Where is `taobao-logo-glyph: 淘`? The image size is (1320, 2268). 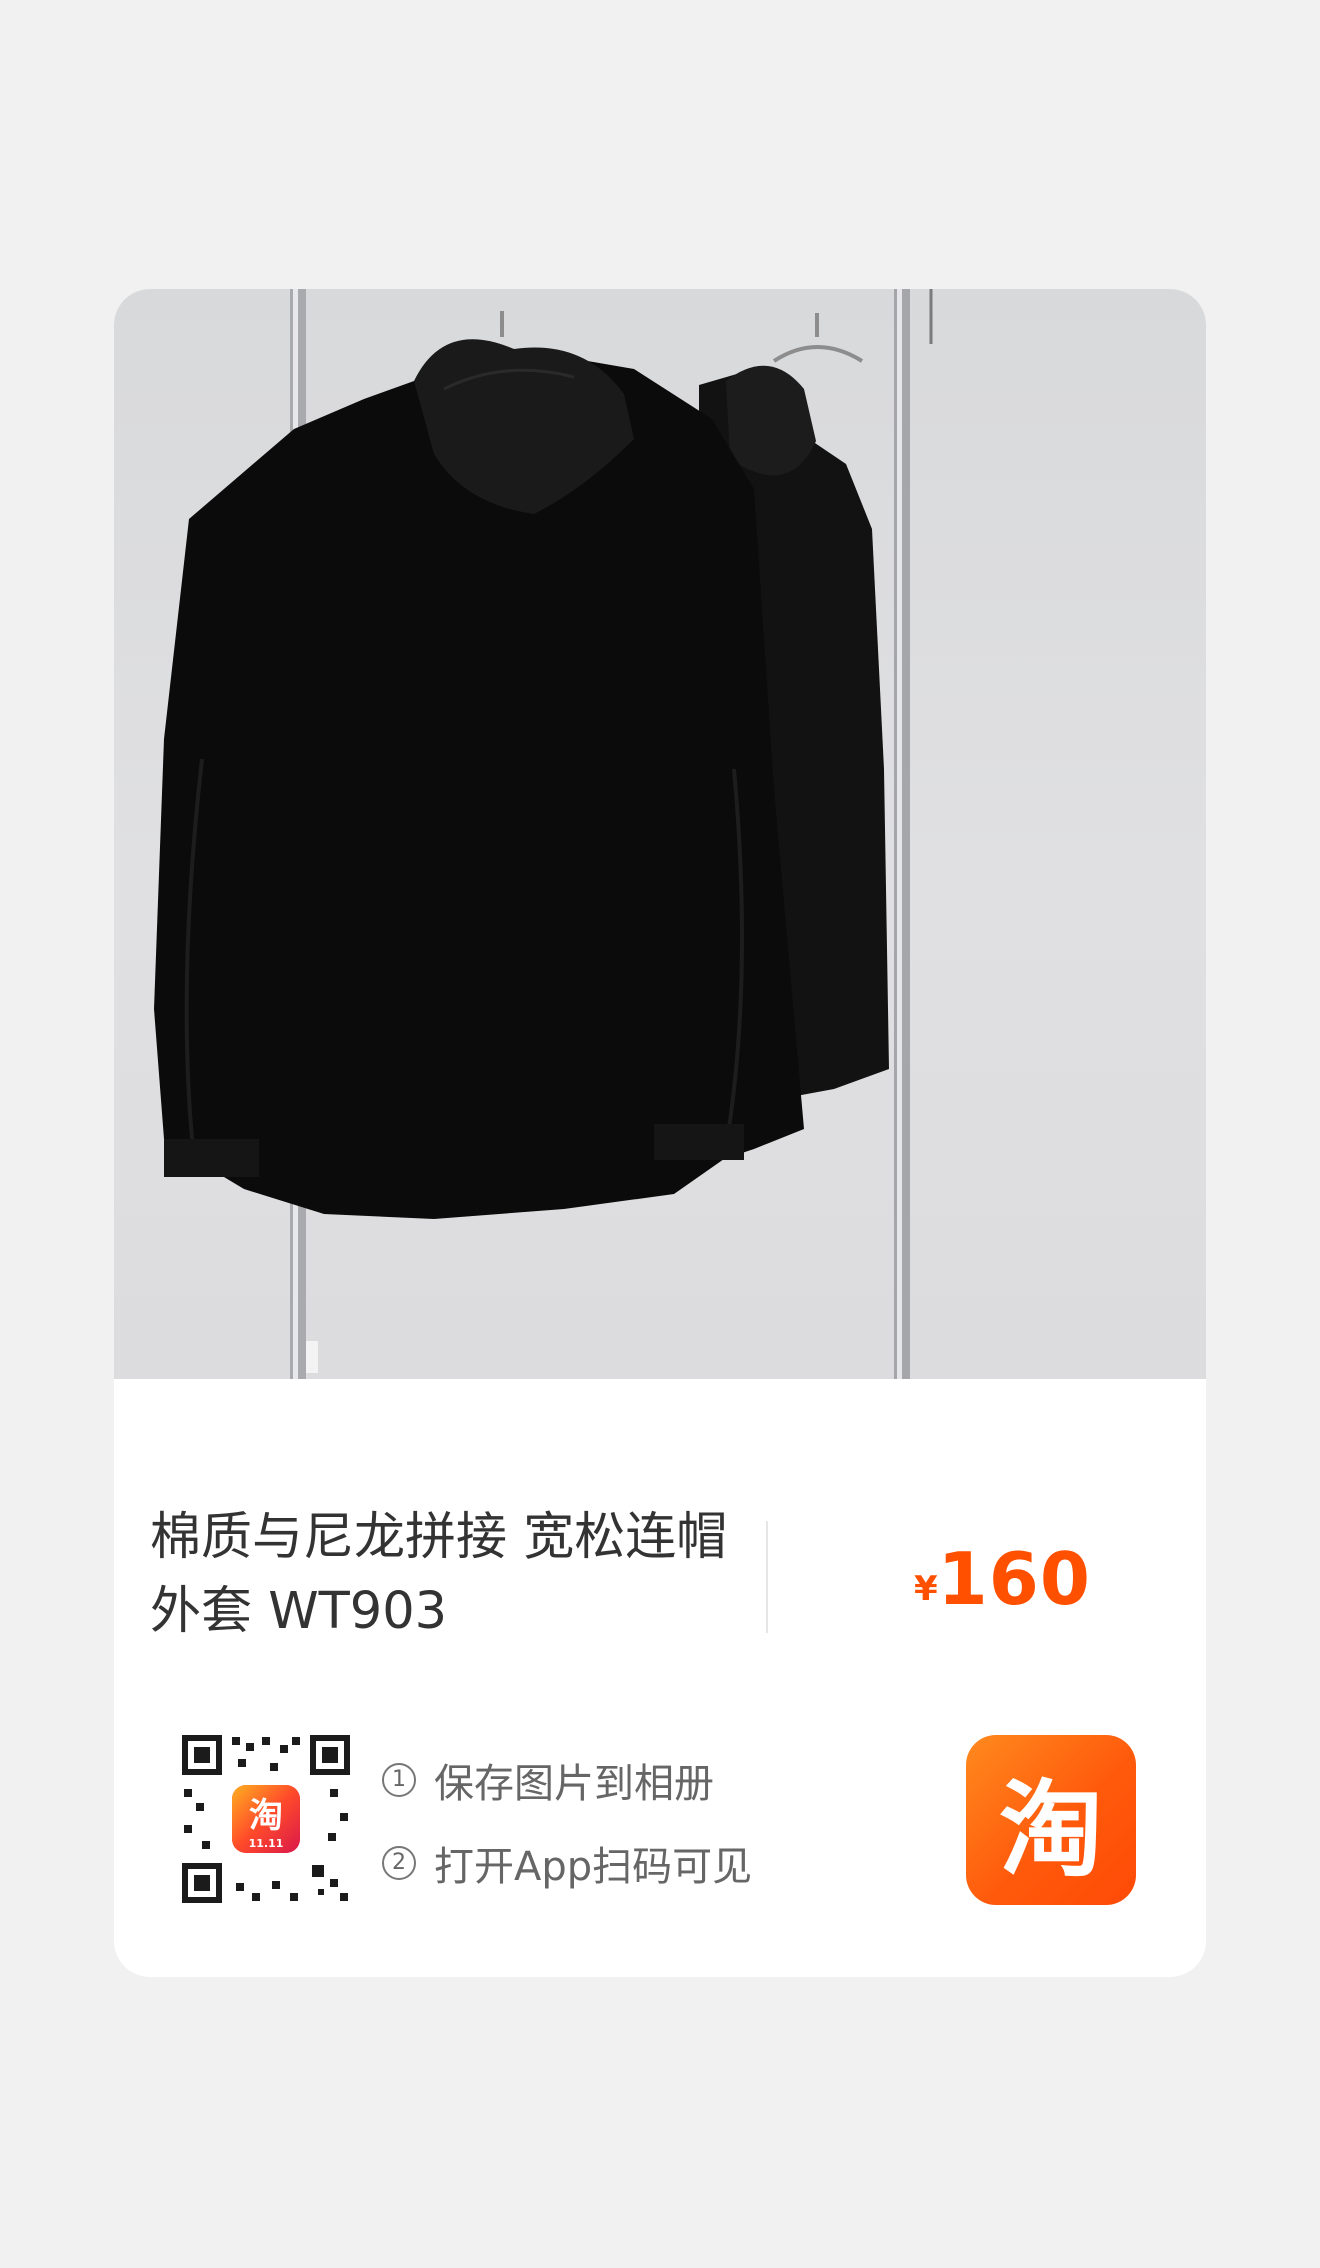
taobao-logo-glyph: 淘 is located at coordinates (1050, 1829).